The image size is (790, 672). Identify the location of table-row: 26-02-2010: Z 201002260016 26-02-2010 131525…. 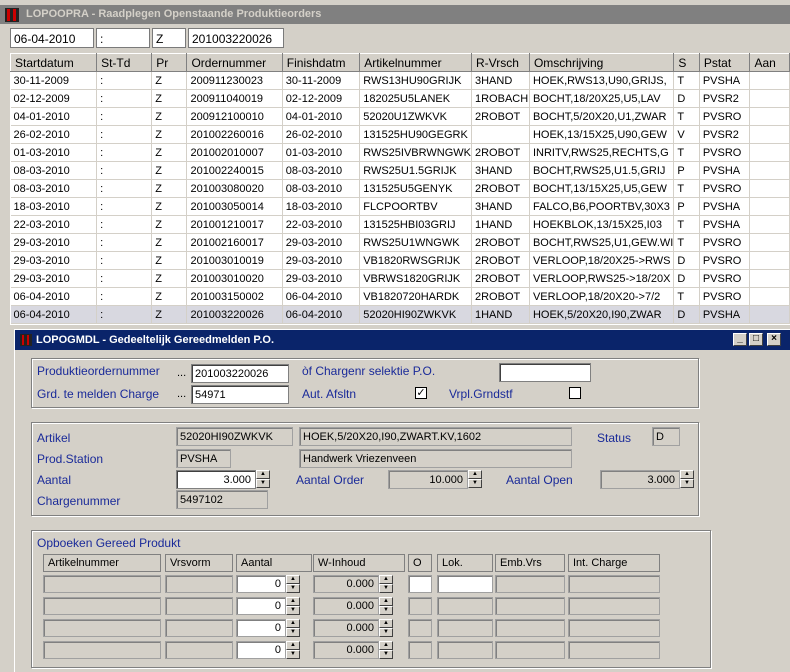
(400, 134).